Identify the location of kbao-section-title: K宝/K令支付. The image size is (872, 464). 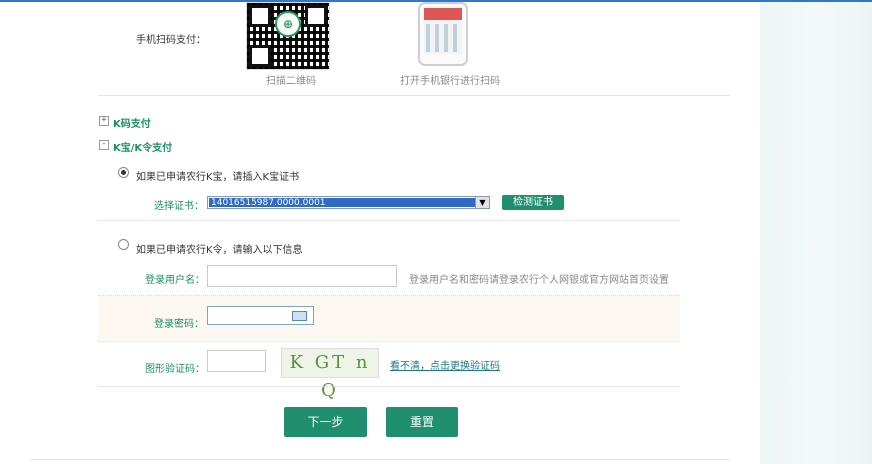
(142, 146).